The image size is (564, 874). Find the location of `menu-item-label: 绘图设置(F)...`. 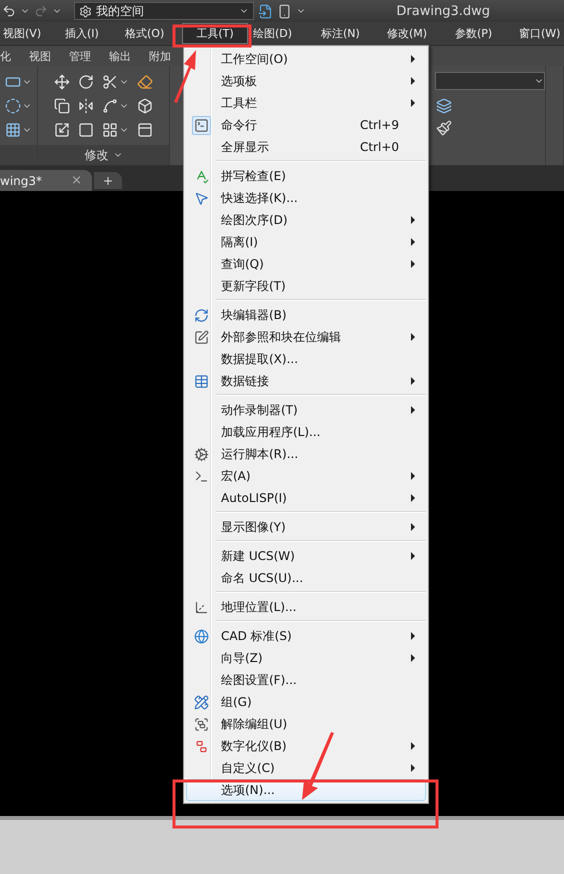

menu-item-label: 绘图设置(F)... is located at coordinates (259, 680).